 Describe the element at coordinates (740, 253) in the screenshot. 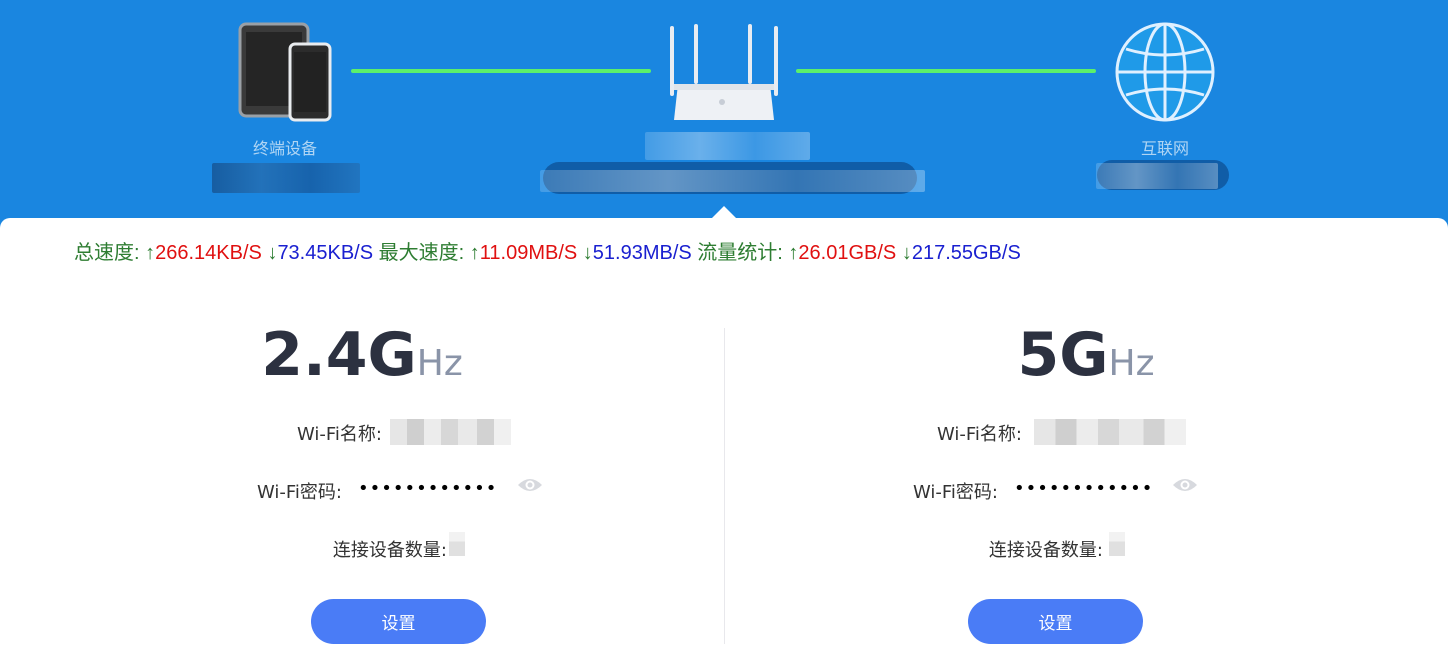

I see `traffic-stats-label: 流量统计:` at that location.